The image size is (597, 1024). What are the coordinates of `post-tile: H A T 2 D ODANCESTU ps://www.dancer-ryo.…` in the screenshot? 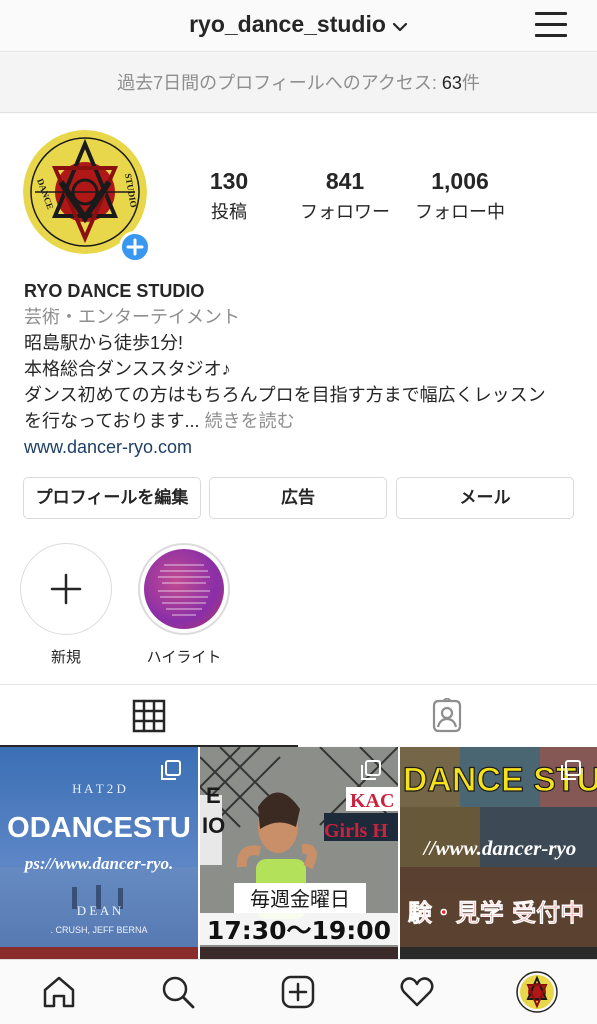 It's located at (99, 853).